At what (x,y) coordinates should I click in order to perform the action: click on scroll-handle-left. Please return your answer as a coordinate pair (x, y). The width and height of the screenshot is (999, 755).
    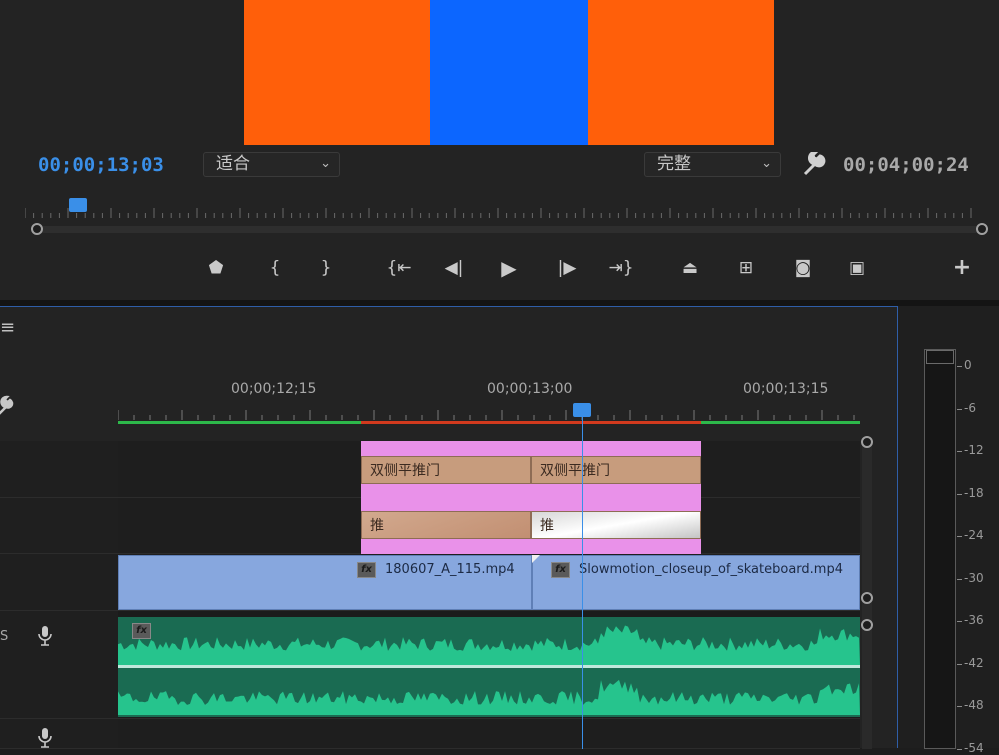
    Looking at the image, I should click on (37, 229).